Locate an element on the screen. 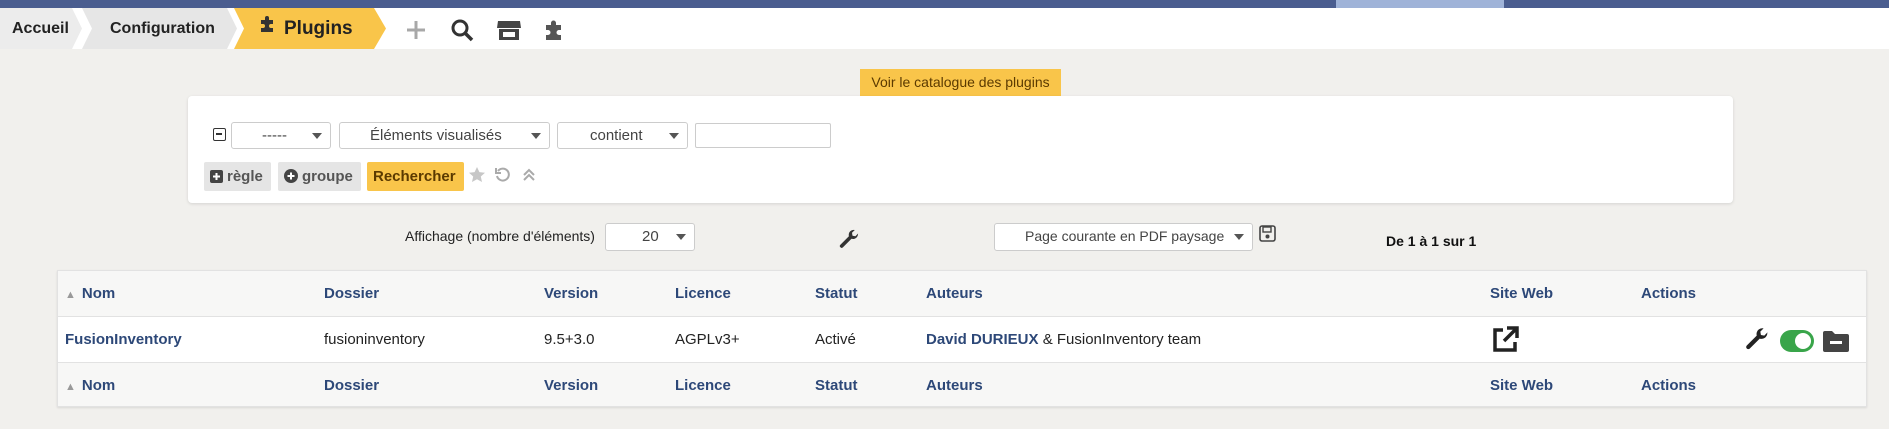 Image resolution: width=1889 pixels, height=429 pixels. column-footer-licence: Licence is located at coordinates (703, 385).